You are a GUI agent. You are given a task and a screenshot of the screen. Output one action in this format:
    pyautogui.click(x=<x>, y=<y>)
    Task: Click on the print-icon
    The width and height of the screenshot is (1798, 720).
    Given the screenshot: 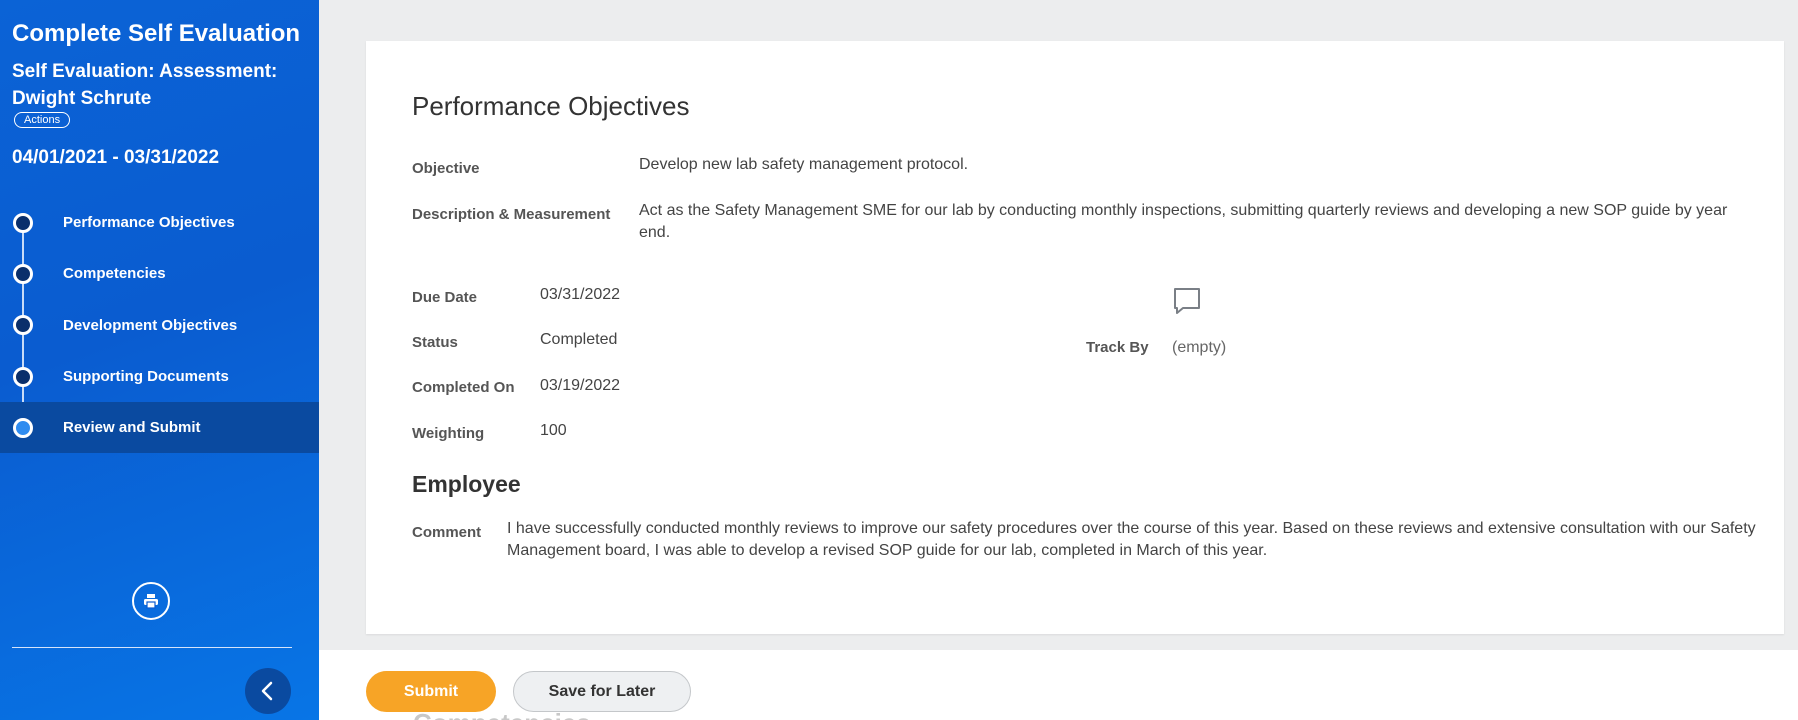 What is the action you would take?
    pyautogui.click(x=151, y=601)
    